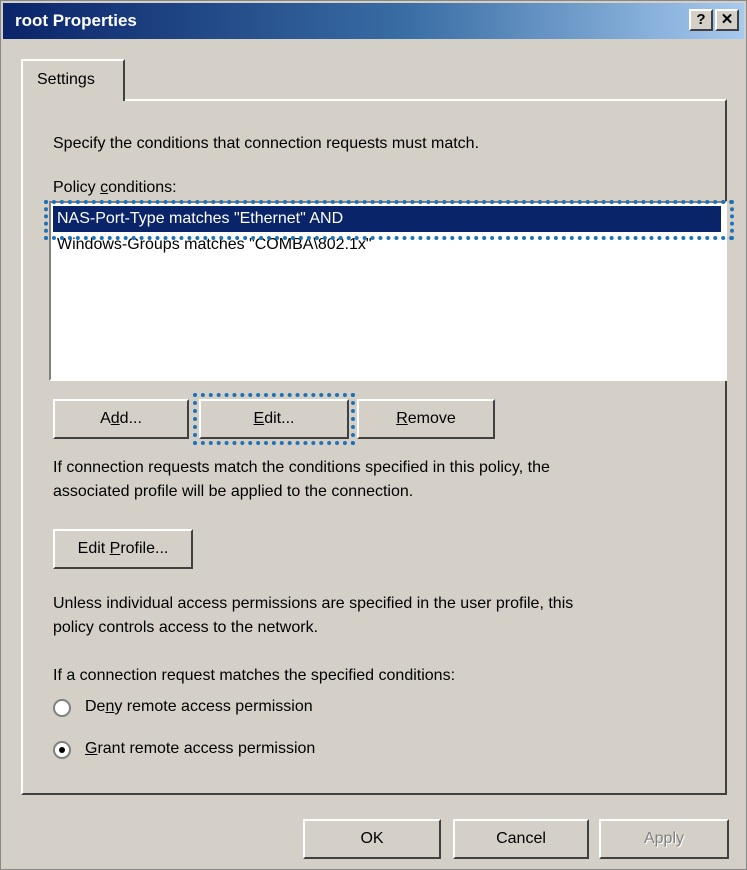 This screenshot has width=747, height=870. Describe the element at coordinates (701, 20) in the screenshot. I see `help-icon: ?` at that location.